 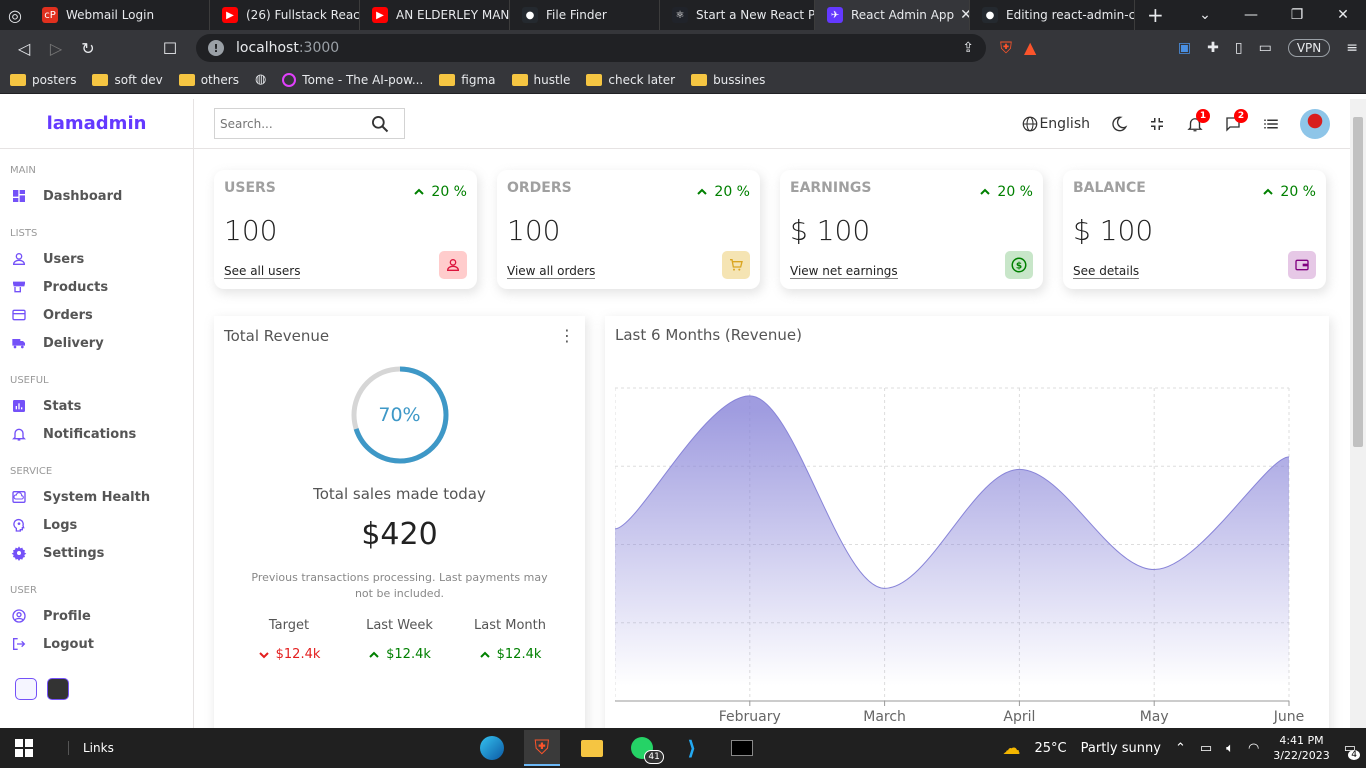 What do you see at coordinates (1315, 123) in the screenshot?
I see `user-avatar` at bounding box center [1315, 123].